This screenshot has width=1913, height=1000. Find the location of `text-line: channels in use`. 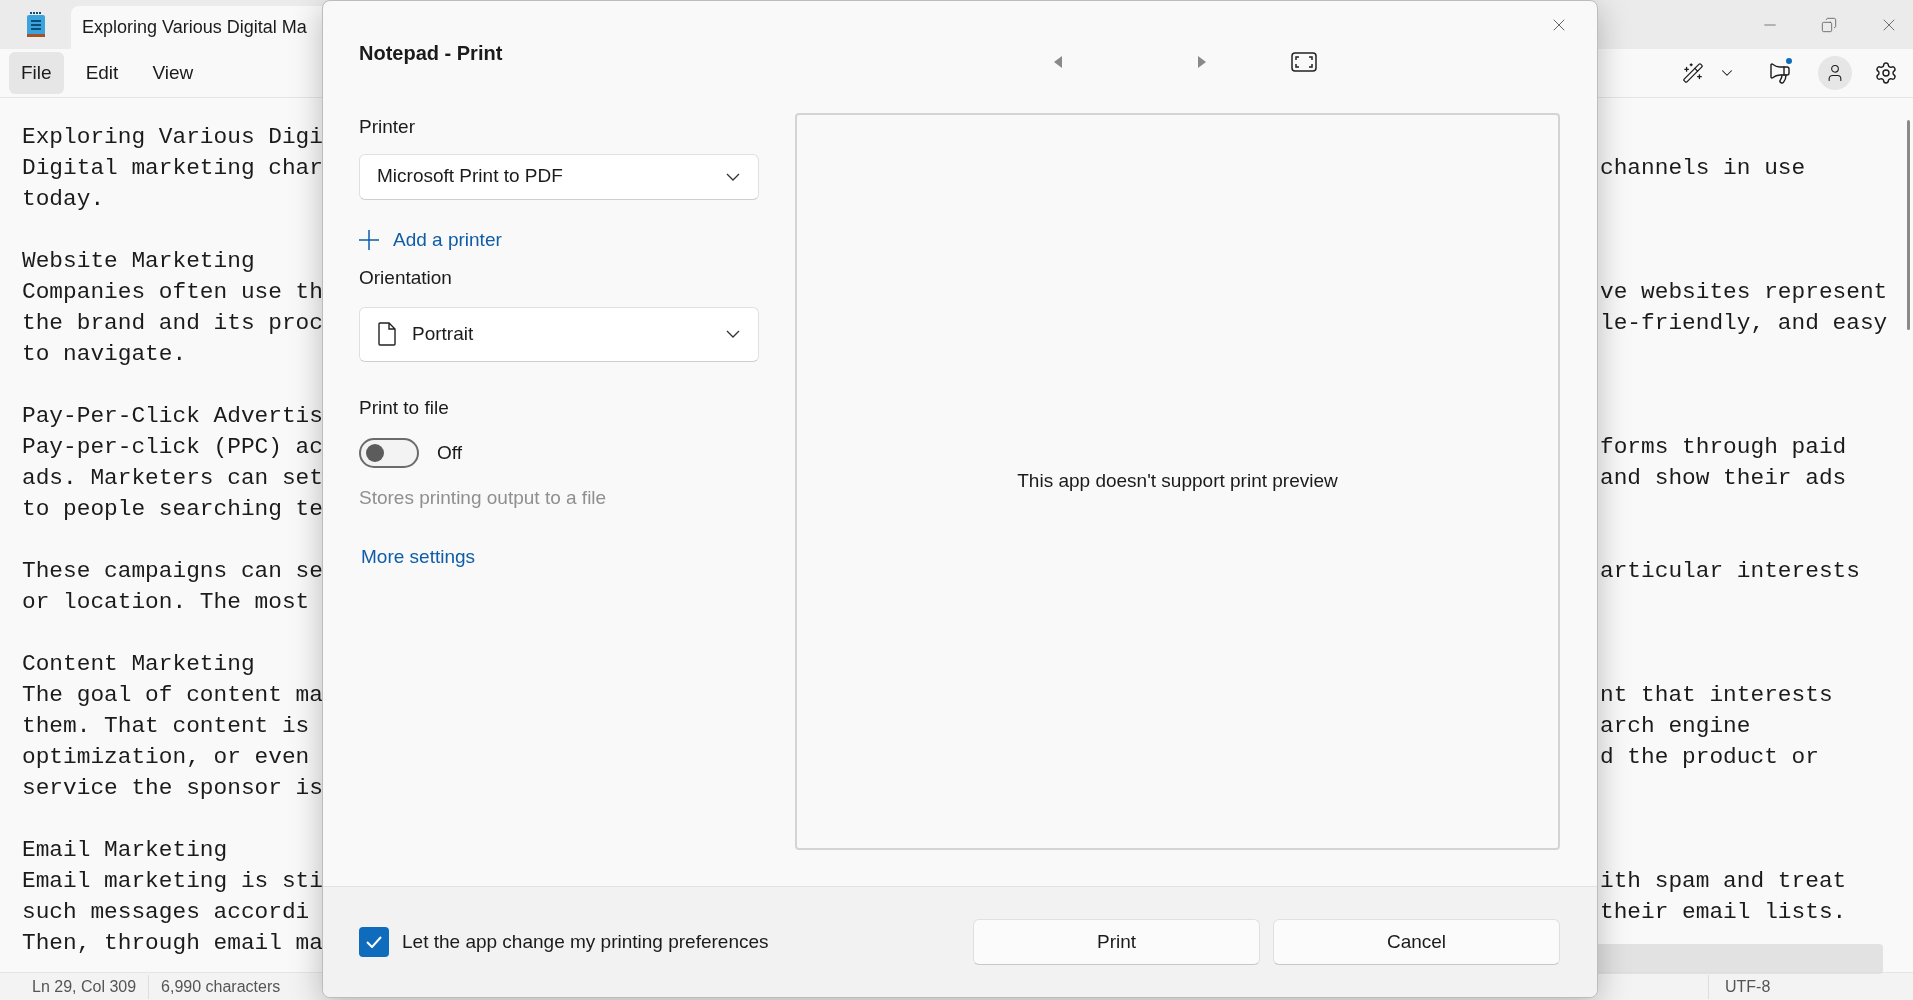

text-line: channels in use is located at coordinates (1703, 168).